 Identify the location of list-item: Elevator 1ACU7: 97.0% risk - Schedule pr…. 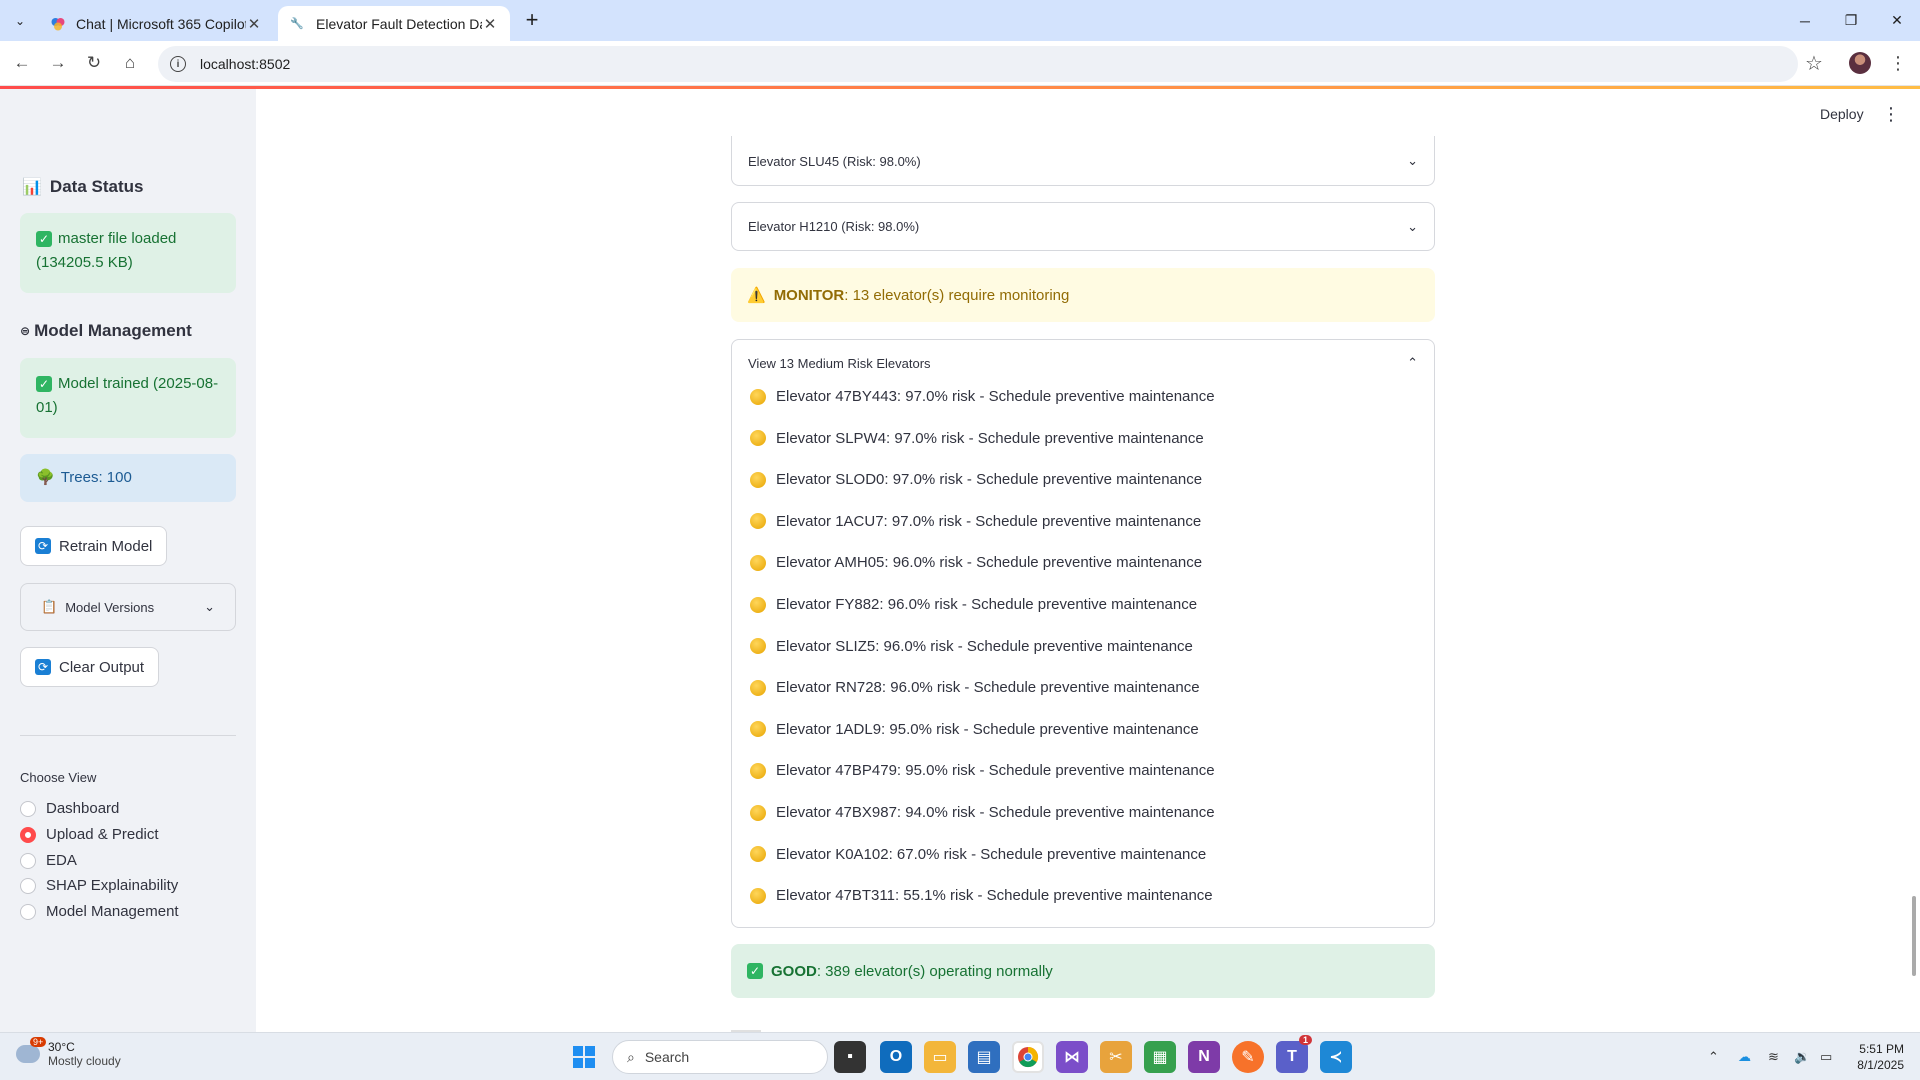
(975, 521).